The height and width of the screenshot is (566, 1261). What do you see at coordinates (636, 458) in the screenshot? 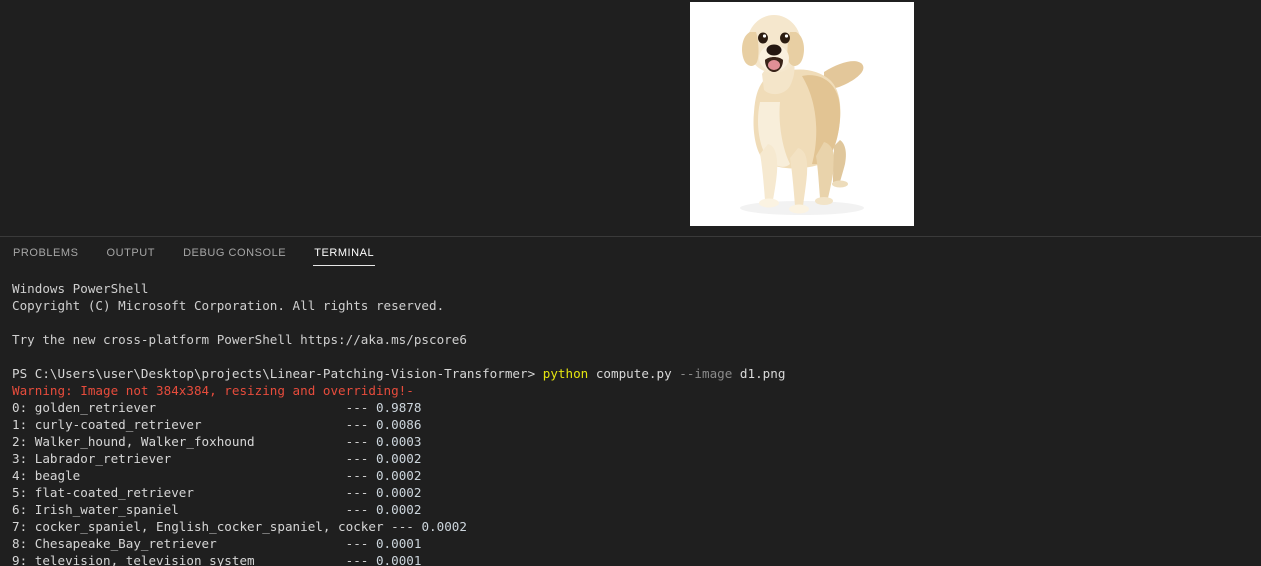
I see `prediction-row: 3: Labrador_retriever --- 0.0002` at bounding box center [636, 458].